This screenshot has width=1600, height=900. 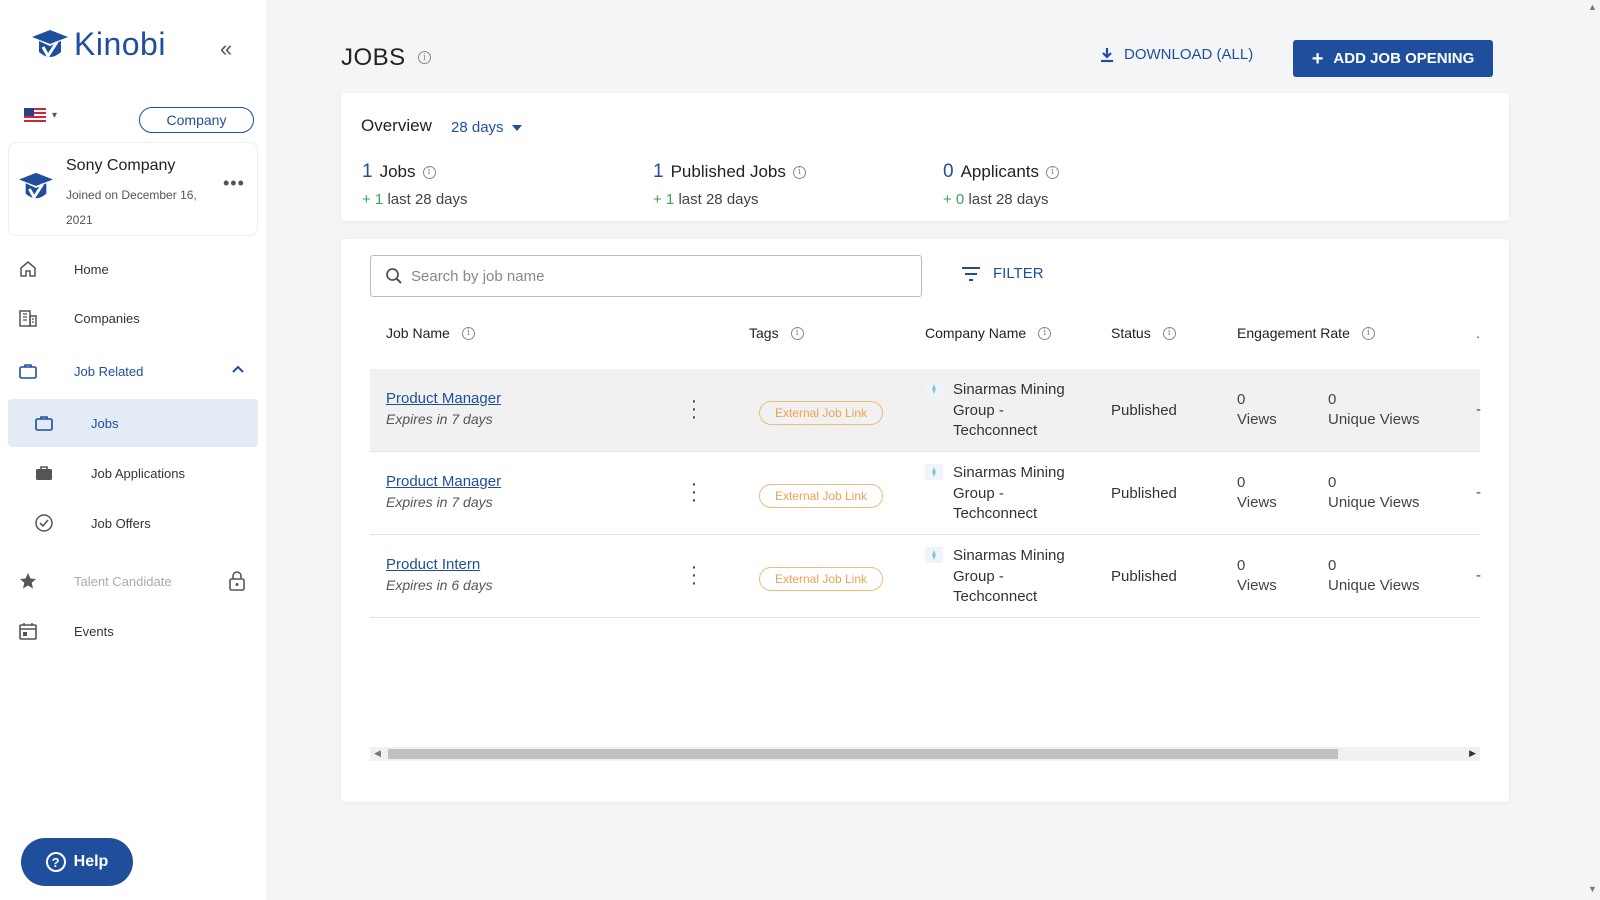 I want to click on scroll-up-icon: ▲, so click(x=1592, y=7).